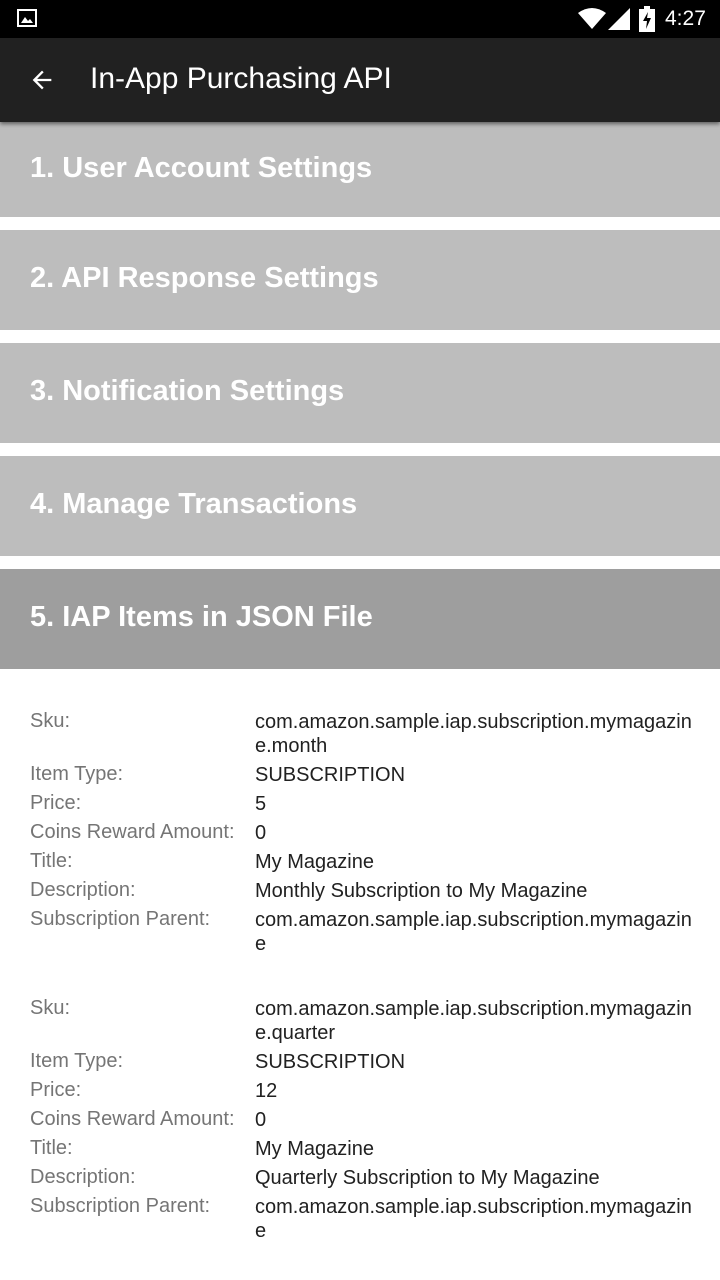 The image size is (720, 1280). What do you see at coordinates (427, 1178) in the screenshot?
I see `description-value: Quarterly Subscription to My Magazine` at bounding box center [427, 1178].